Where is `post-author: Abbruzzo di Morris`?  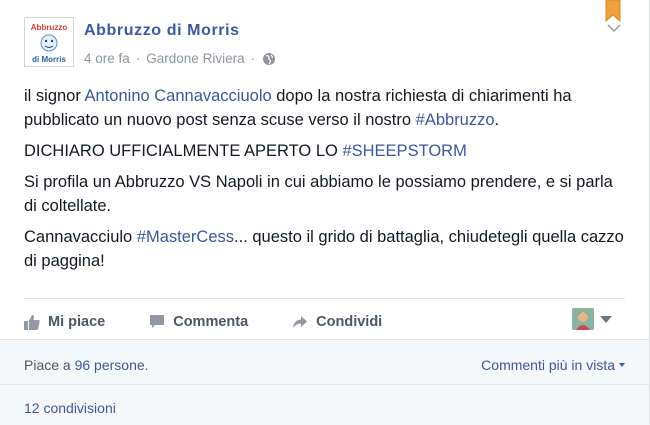
post-author: Abbruzzo di Morris is located at coordinates (162, 31).